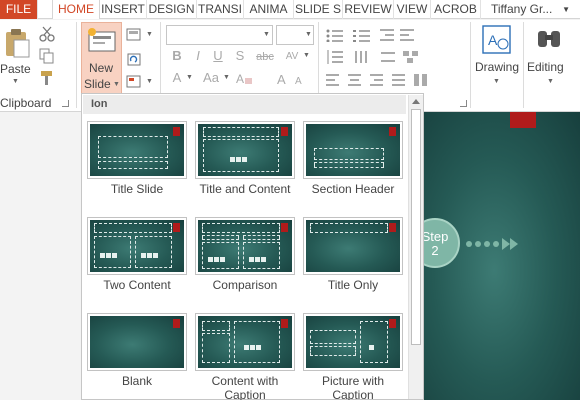 Image resolution: width=580 pixels, height=400 pixels. I want to click on font-color-button: A, so click(177, 78).